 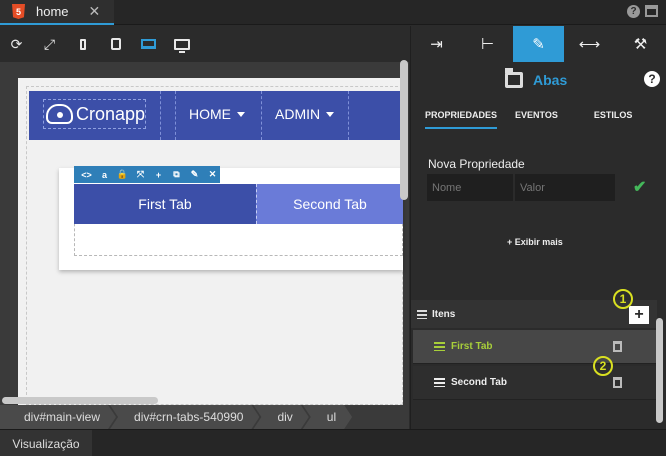 What do you see at coordinates (333, 442) in the screenshot?
I see `bottom-bar: Visualização` at bounding box center [333, 442].